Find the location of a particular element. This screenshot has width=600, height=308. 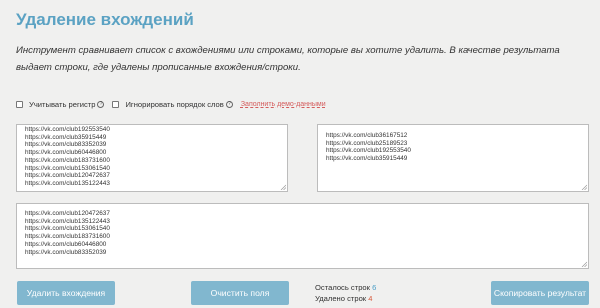

case-option: Учитывать регистр ? is located at coordinates (60, 104).